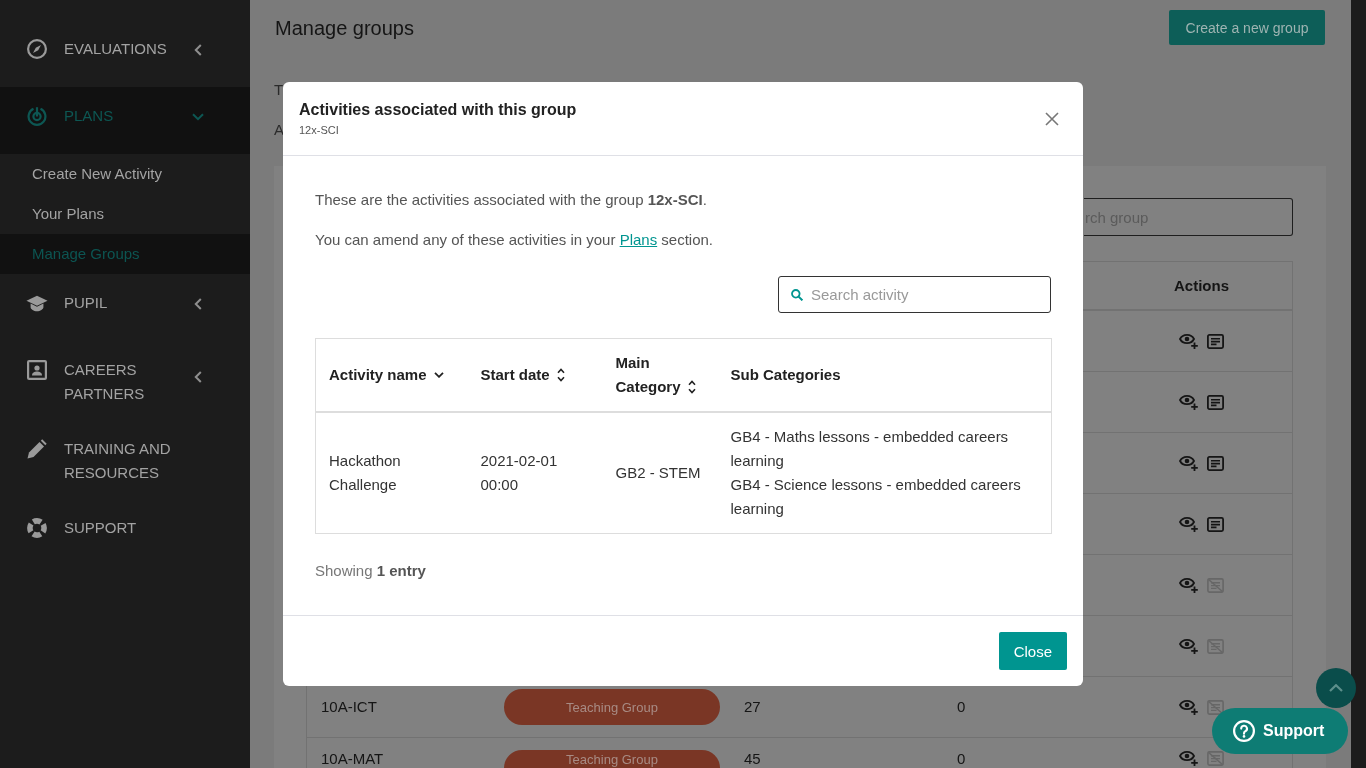 The width and height of the screenshot is (1366, 768). I want to click on sidebar-submenu-item: Your Plans, so click(125, 214).